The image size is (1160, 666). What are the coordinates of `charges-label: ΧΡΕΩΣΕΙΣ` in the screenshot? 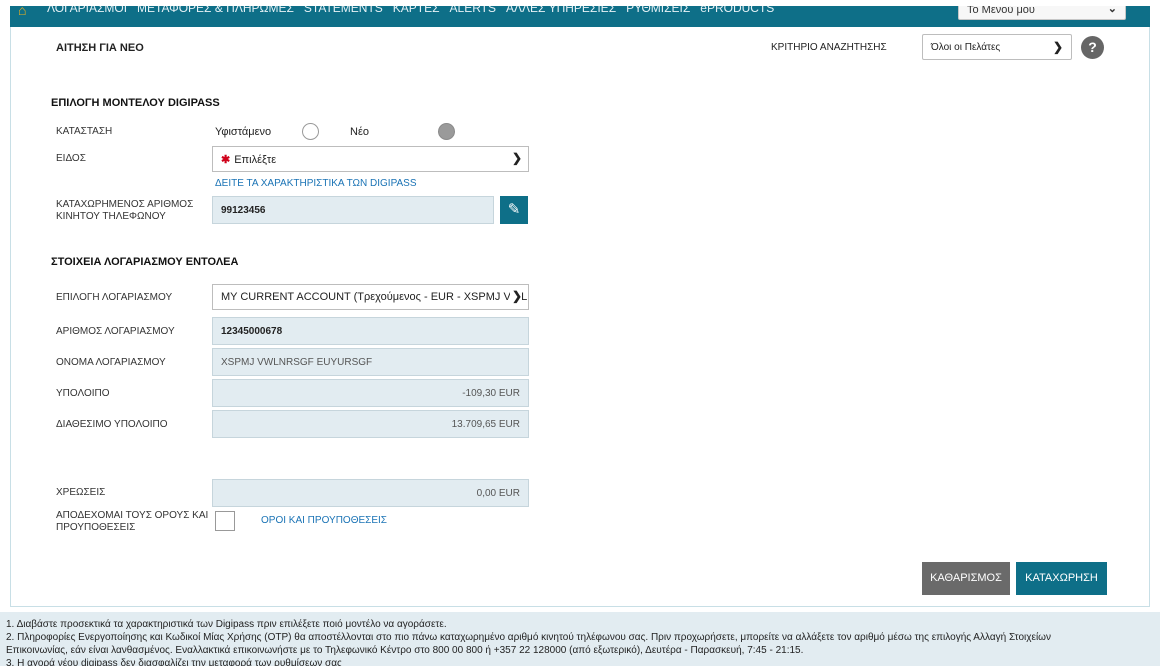 It's located at (81, 492).